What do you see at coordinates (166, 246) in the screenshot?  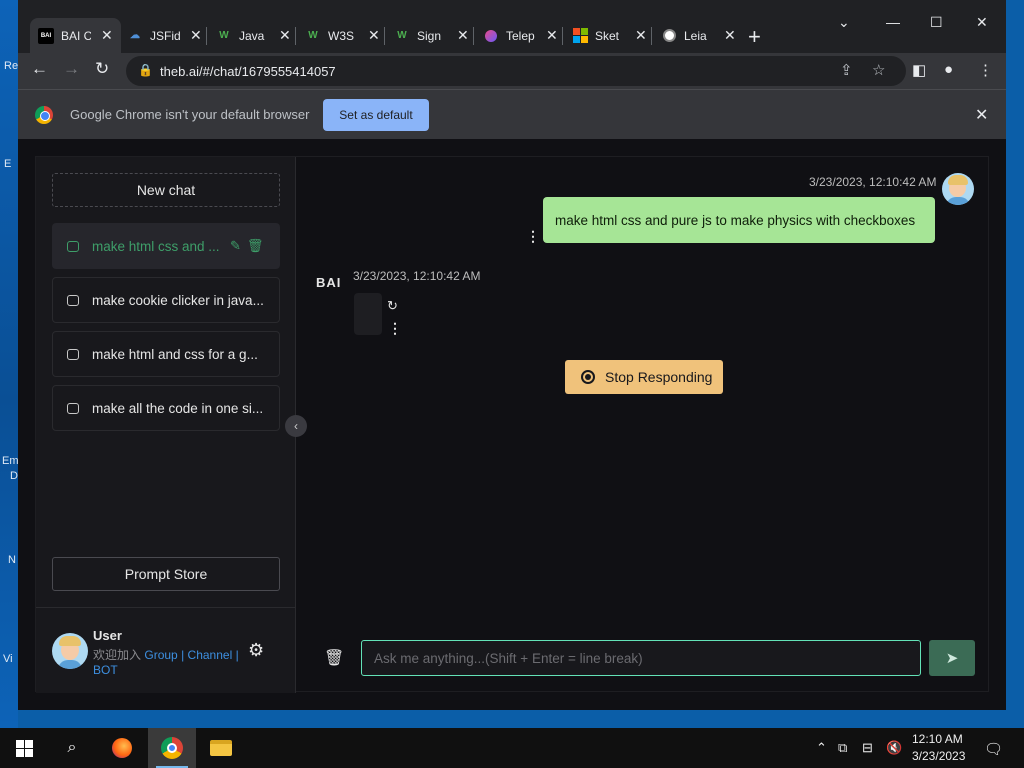 I see `history-item-active: make html css and ... ✎ 🗑` at bounding box center [166, 246].